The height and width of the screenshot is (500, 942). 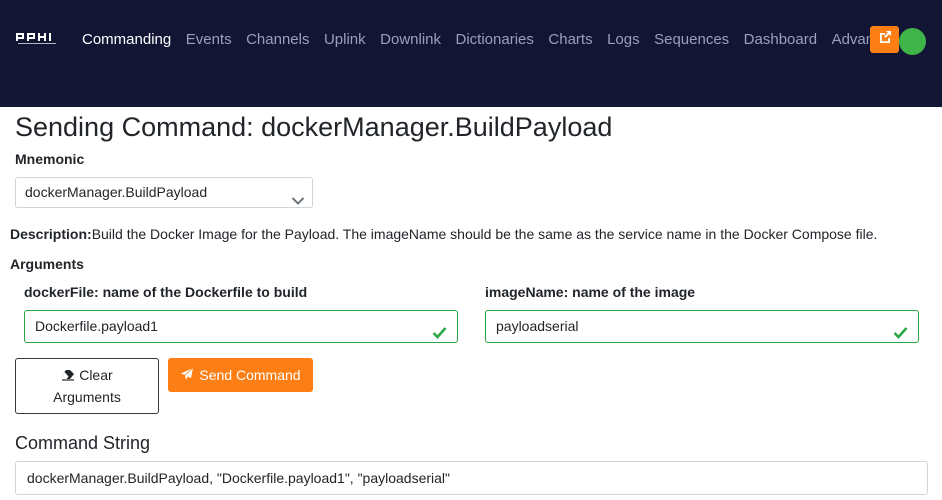 What do you see at coordinates (623, 40) in the screenshot?
I see `nav-logs: Logs` at bounding box center [623, 40].